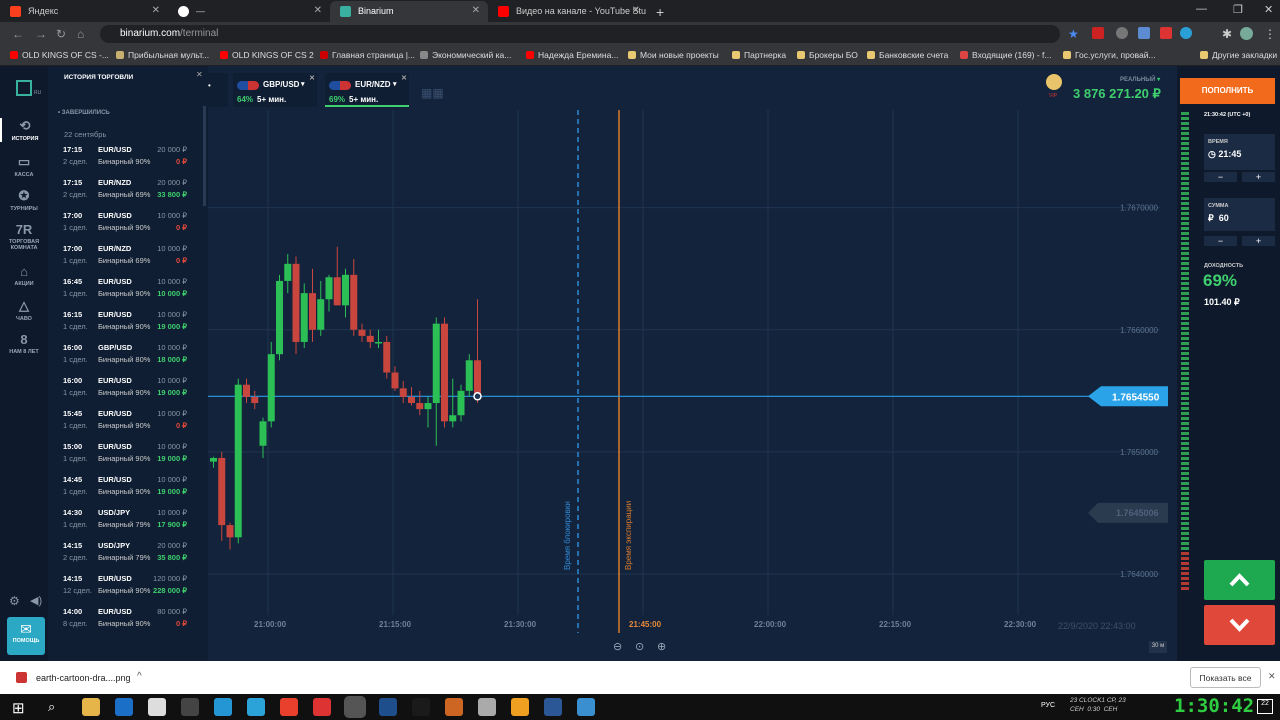 This screenshot has width=1280, height=720. Describe the element at coordinates (520, 707) in the screenshot. I see `vpn-icon` at that location.